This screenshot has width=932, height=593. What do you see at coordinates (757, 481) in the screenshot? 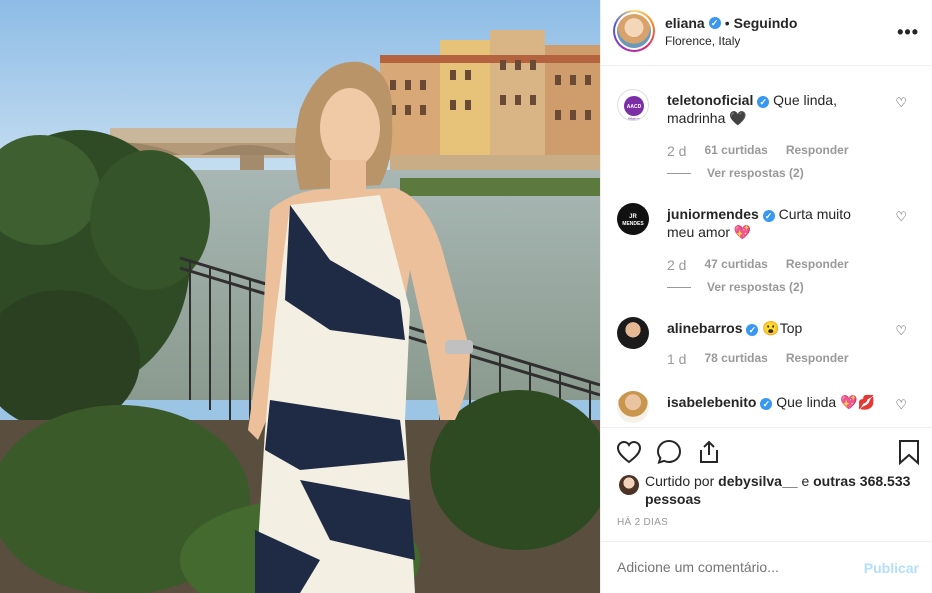
I see `liker-username: debysilva__` at bounding box center [757, 481].